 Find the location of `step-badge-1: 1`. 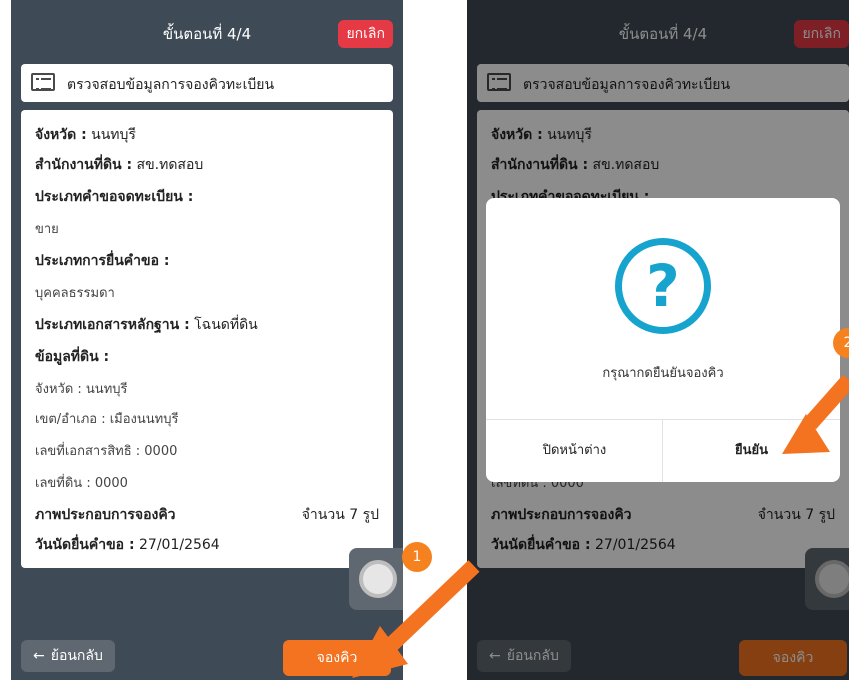

step-badge-1: 1 is located at coordinates (417, 557).